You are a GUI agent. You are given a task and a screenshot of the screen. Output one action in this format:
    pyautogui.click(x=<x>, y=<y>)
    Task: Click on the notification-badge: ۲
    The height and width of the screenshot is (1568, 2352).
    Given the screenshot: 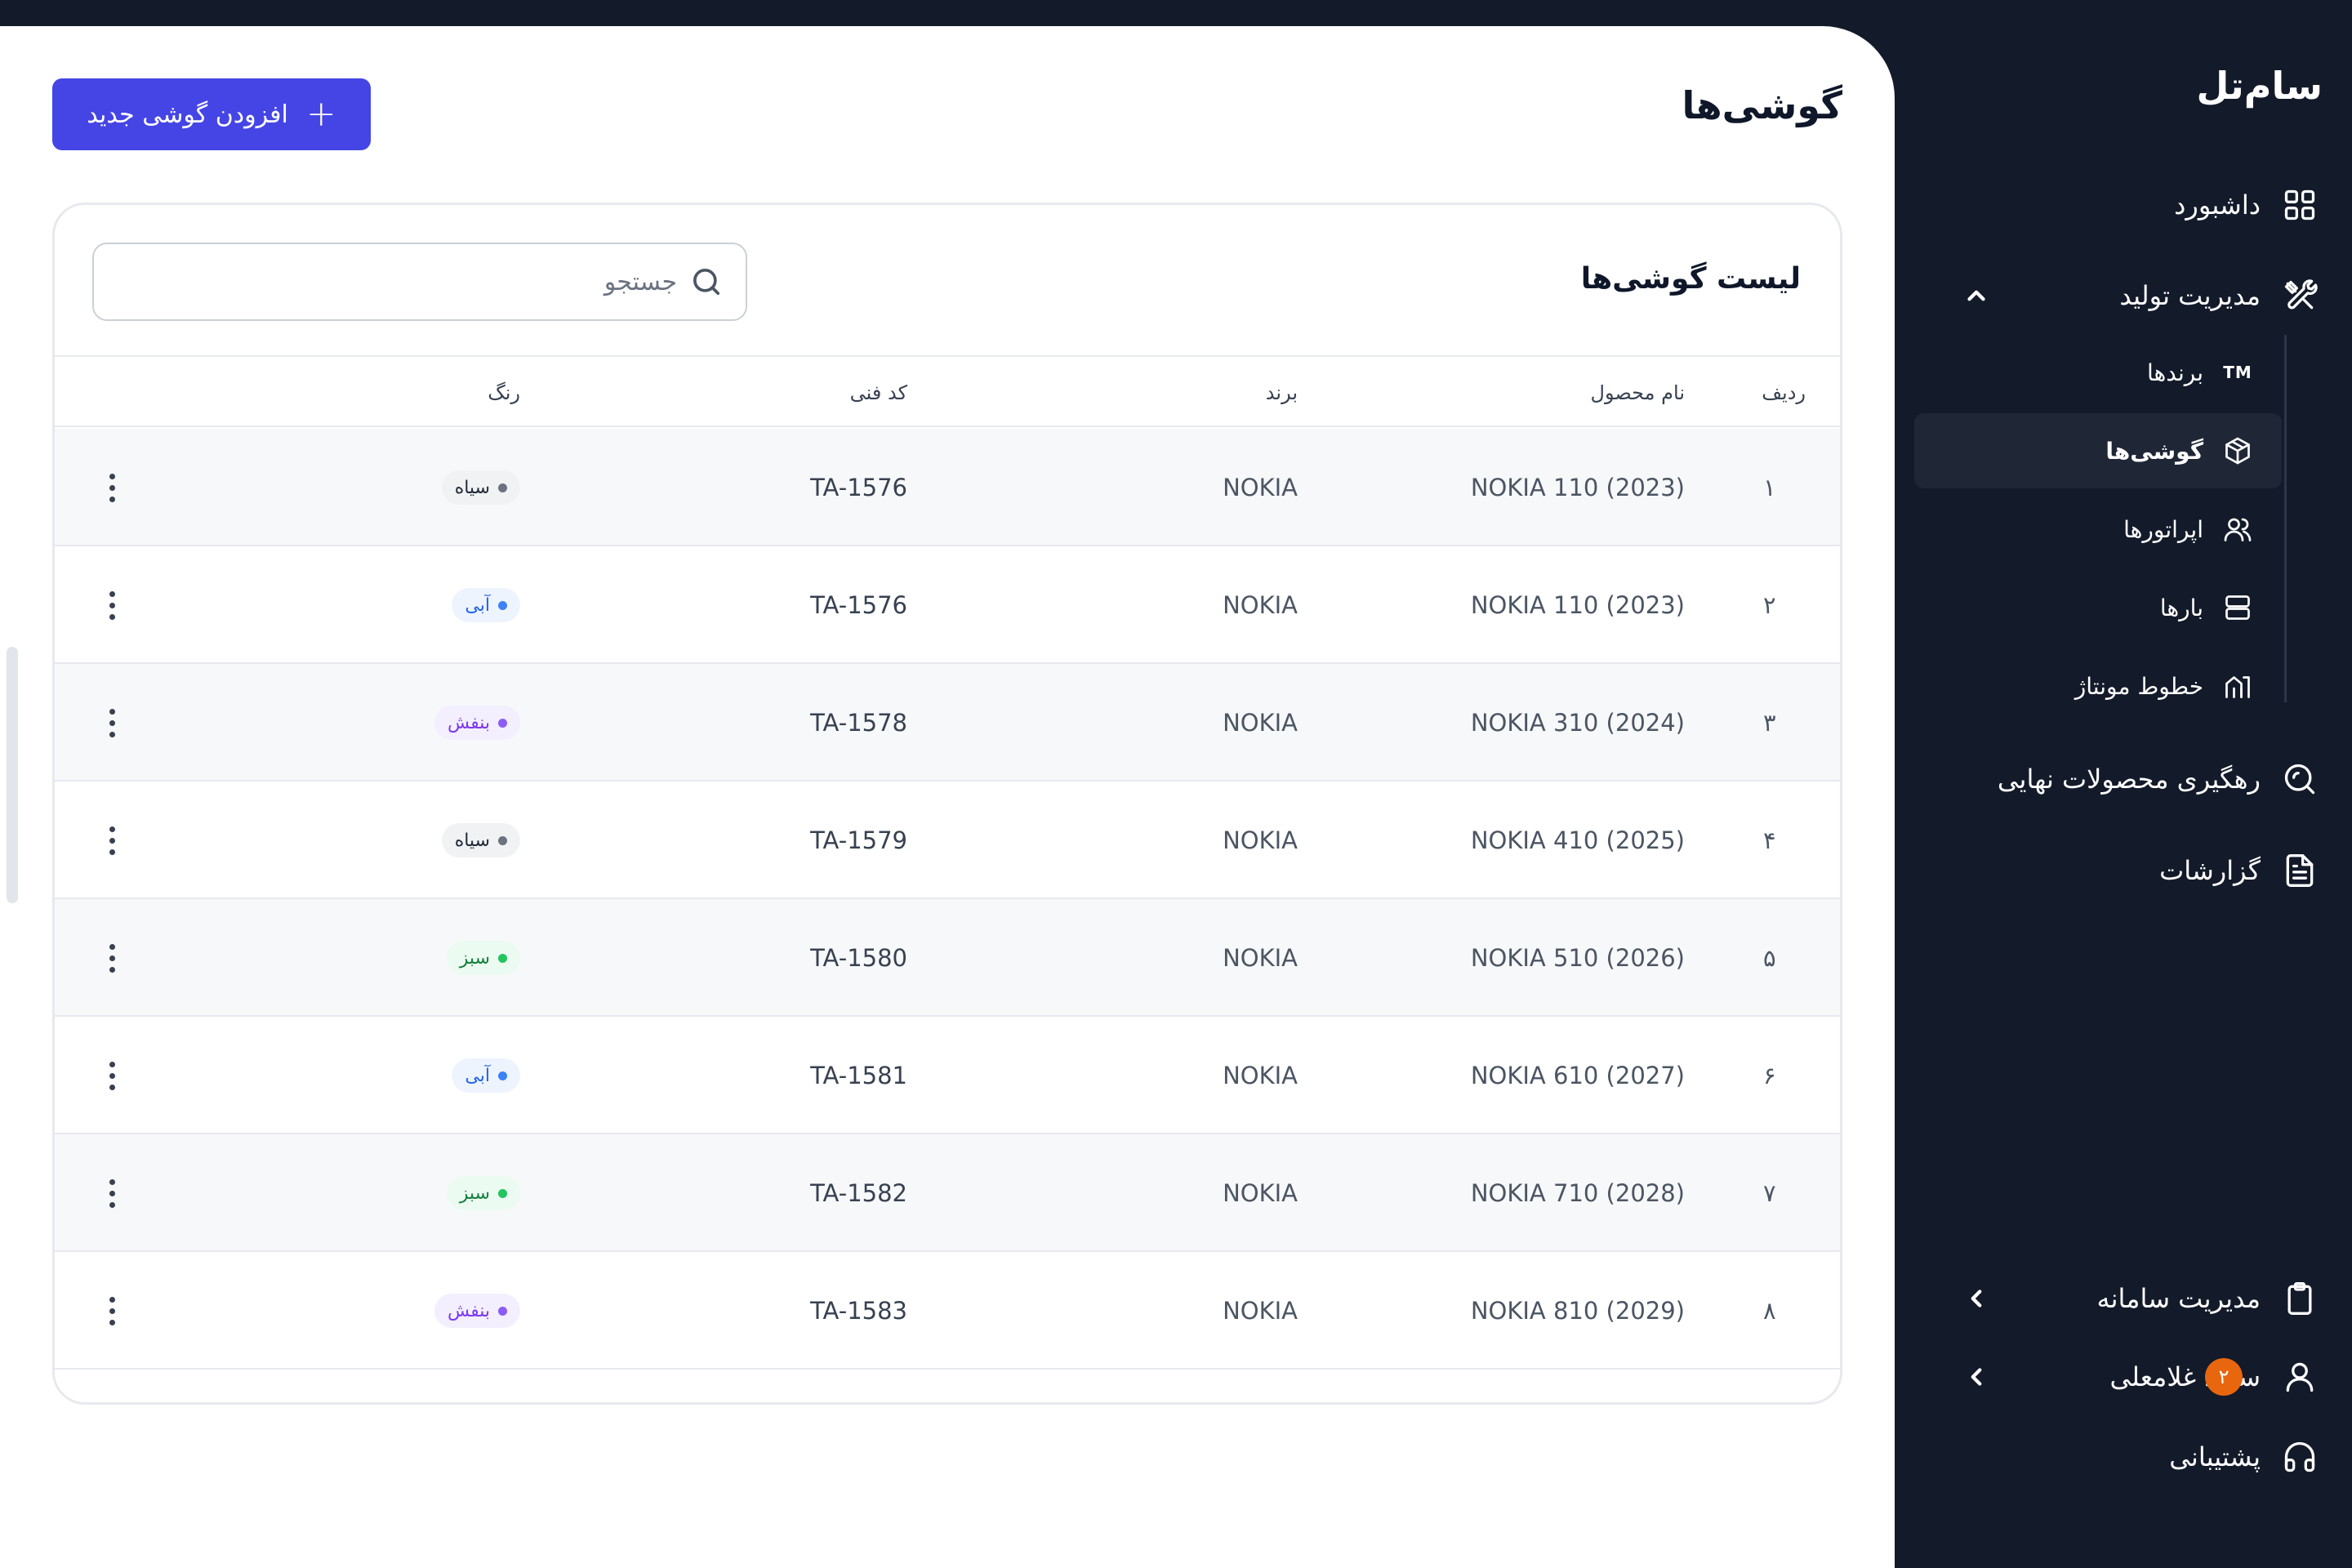 What is the action you would take?
    pyautogui.click(x=2224, y=1377)
    